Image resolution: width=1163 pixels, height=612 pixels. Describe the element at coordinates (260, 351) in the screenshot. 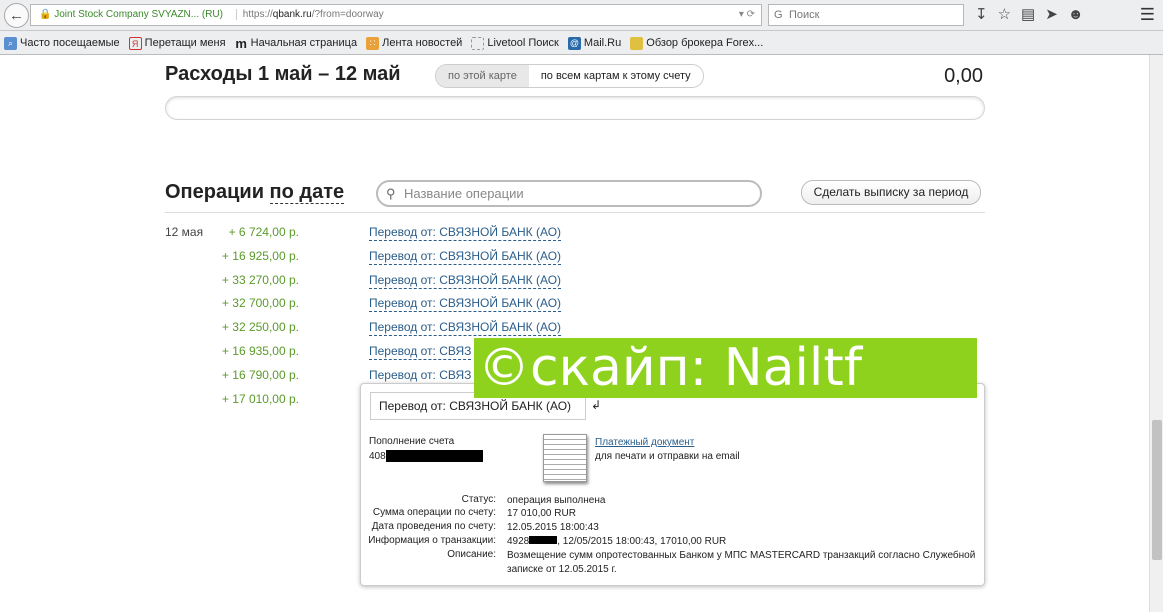

I see `operation-amount: + 16 935,00 р.` at that location.